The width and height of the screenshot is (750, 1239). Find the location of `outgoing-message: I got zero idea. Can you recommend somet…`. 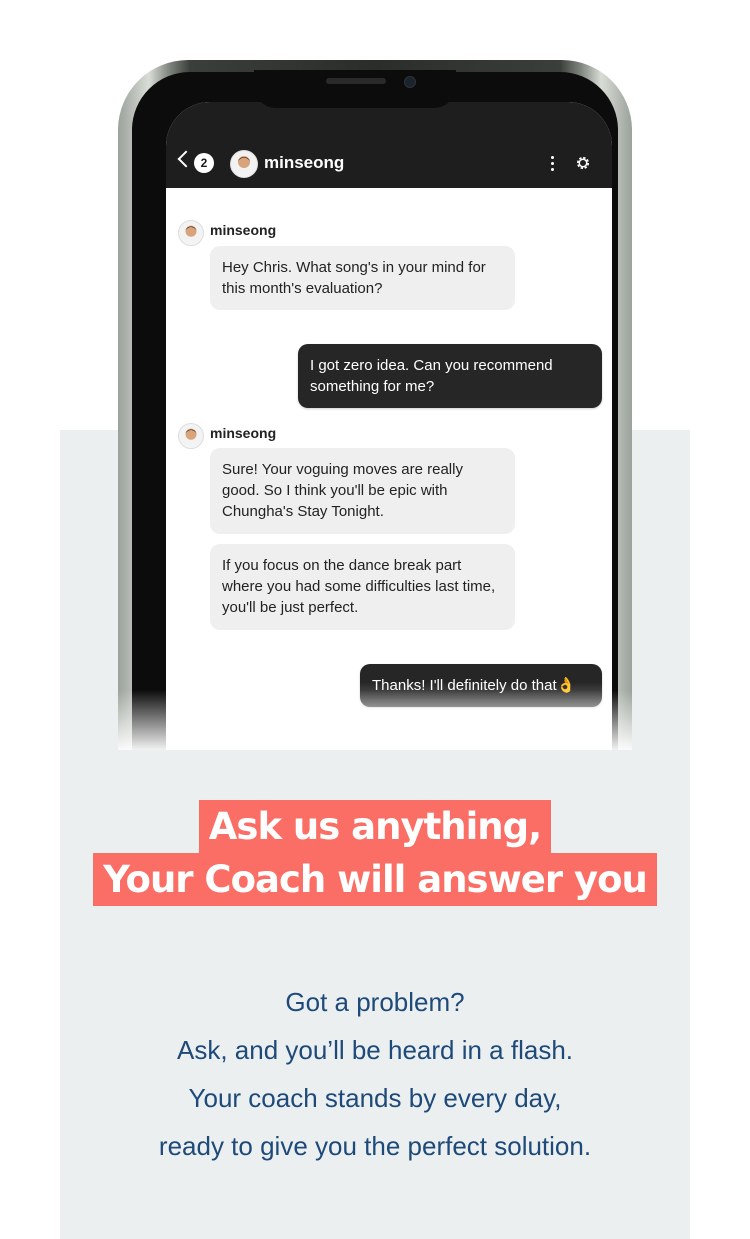

outgoing-message: I got zero idea. Can you recommend somet… is located at coordinates (450, 376).